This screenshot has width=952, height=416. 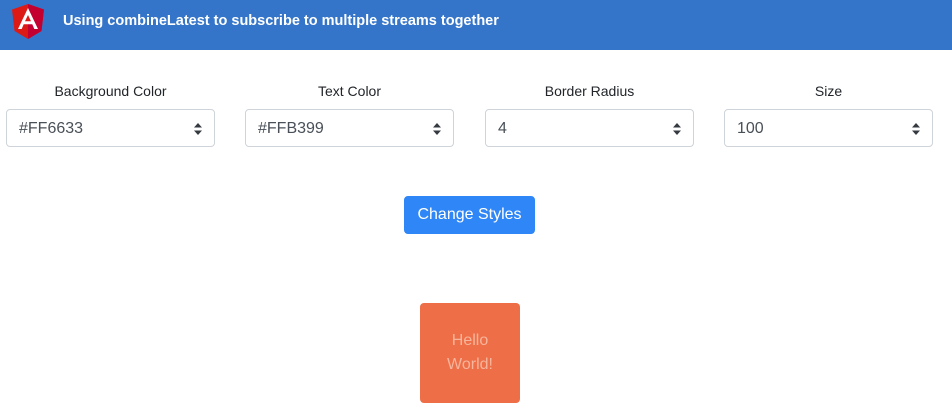 I want to click on background-color-select: #FF6633, so click(x=110, y=128).